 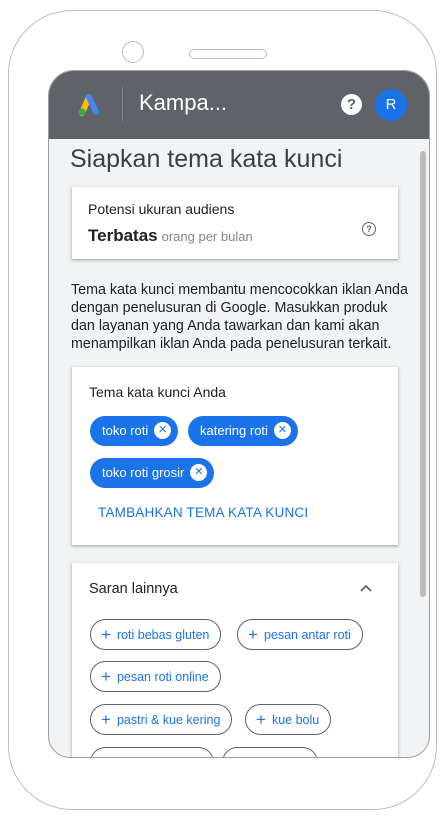 What do you see at coordinates (391, 105) in the screenshot?
I see `avatar: R` at bounding box center [391, 105].